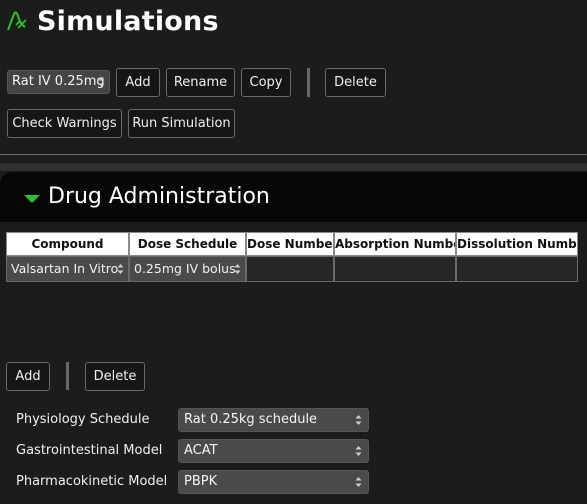  What do you see at coordinates (290, 269) in the screenshot?
I see `dose-number-cell` at bounding box center [290, 269].